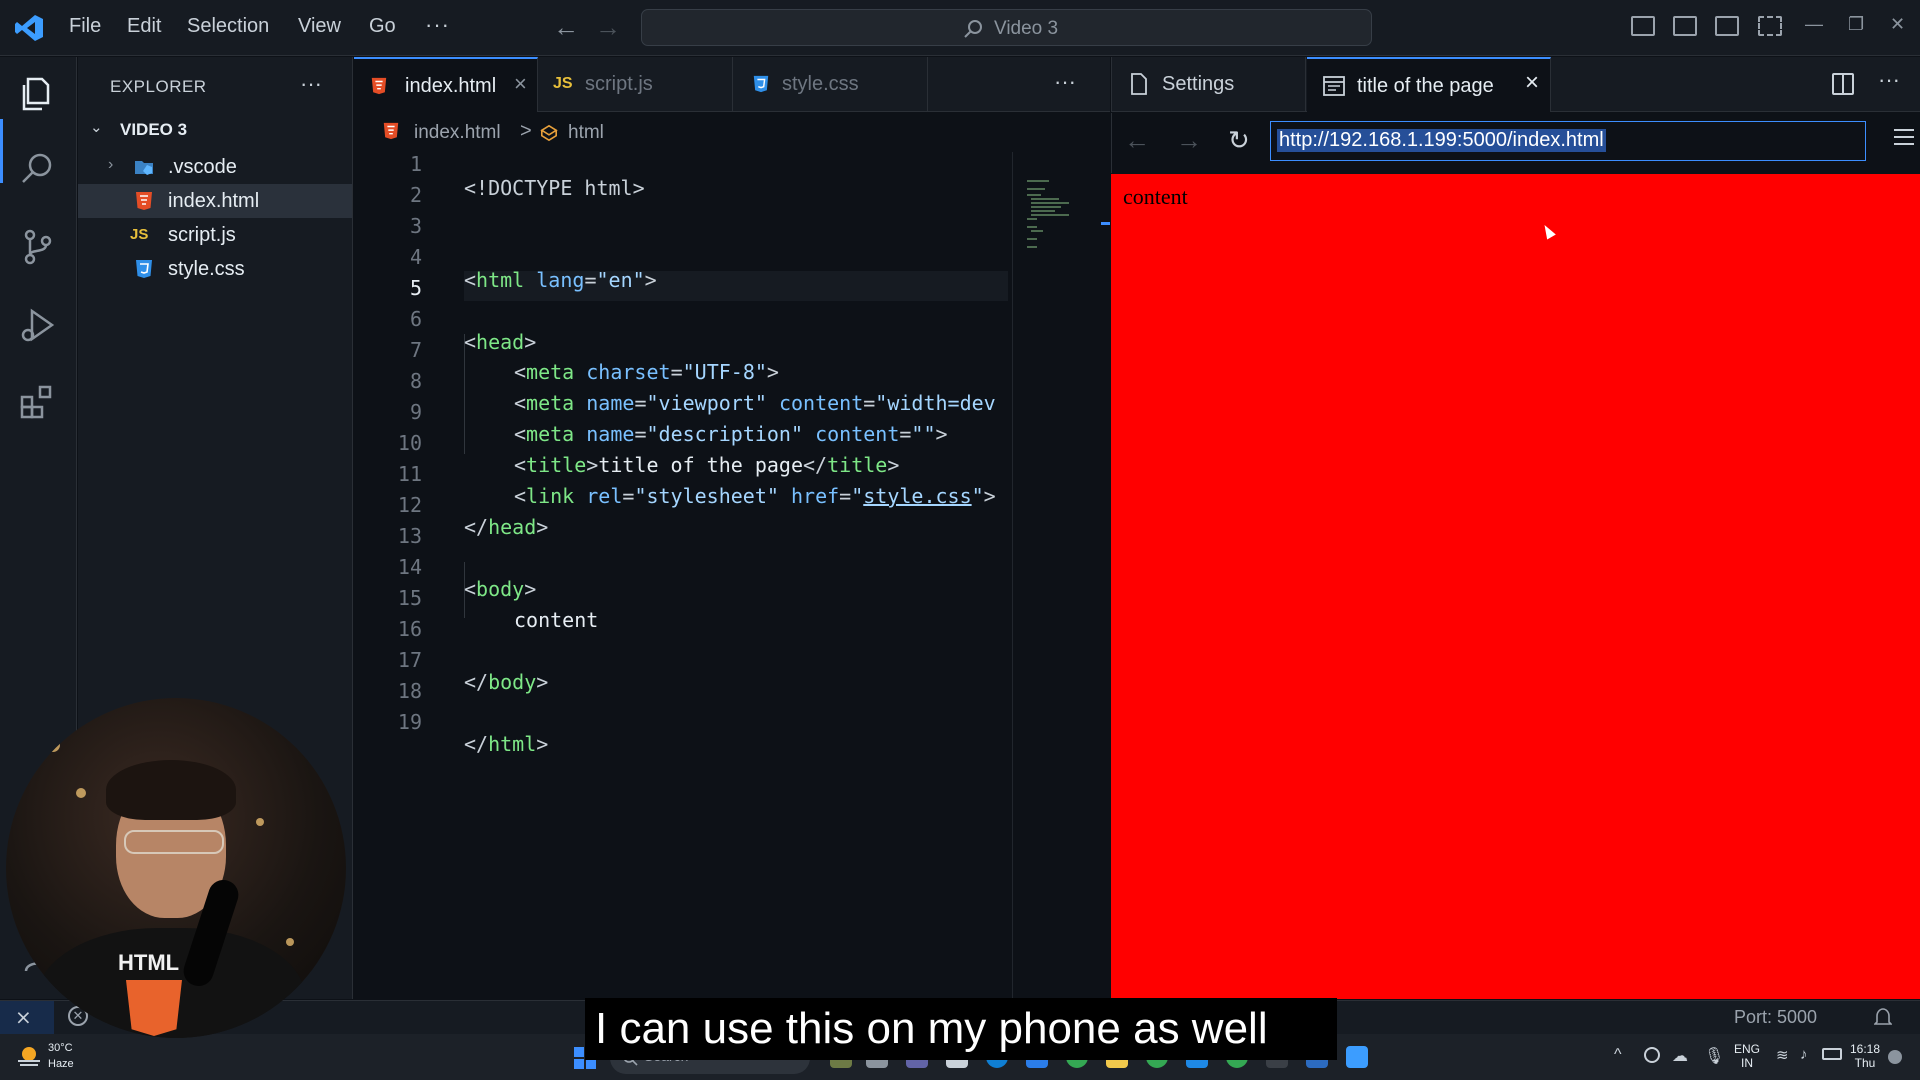 The width and height of the screenshot is (1920, 1080). Describe the element at coordinates (512, 682) in the screenshot. I see `code-tag: body` at that location.